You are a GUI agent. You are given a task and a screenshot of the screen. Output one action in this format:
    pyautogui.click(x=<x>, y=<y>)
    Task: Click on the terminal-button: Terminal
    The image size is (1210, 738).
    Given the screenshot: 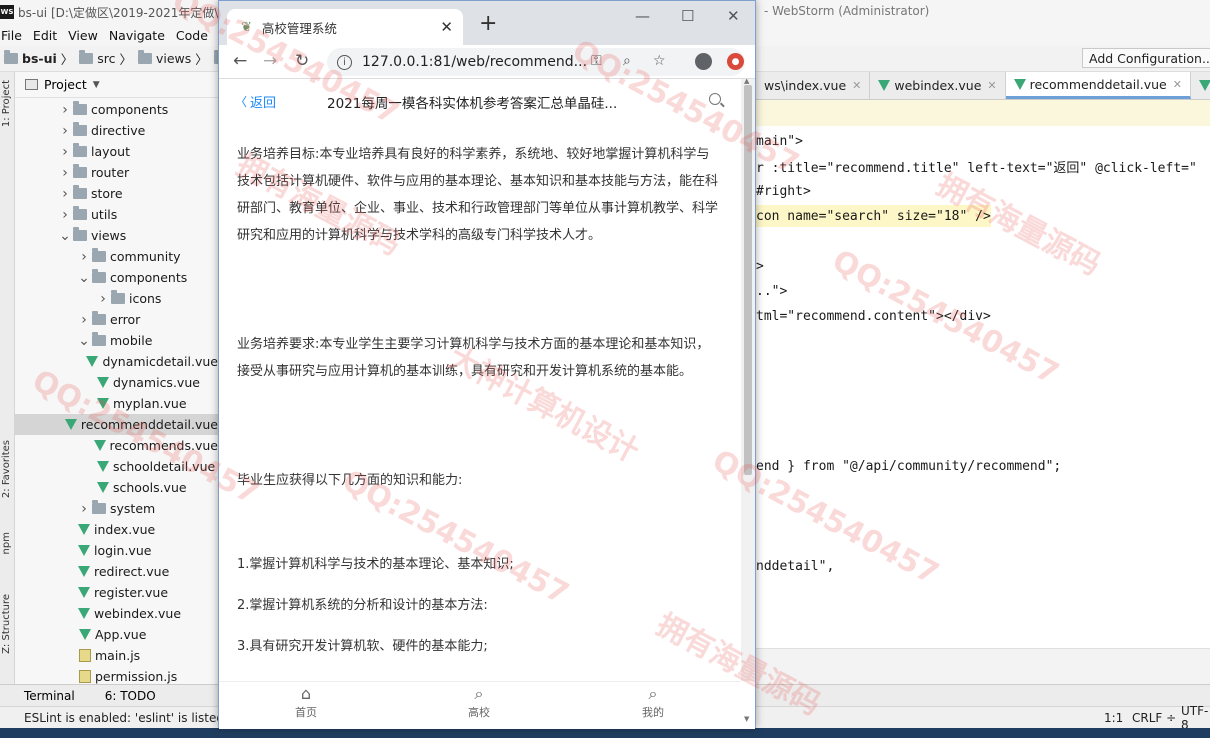 What is the action you would take?
    pyautogui.click(x=49, y=696)
    